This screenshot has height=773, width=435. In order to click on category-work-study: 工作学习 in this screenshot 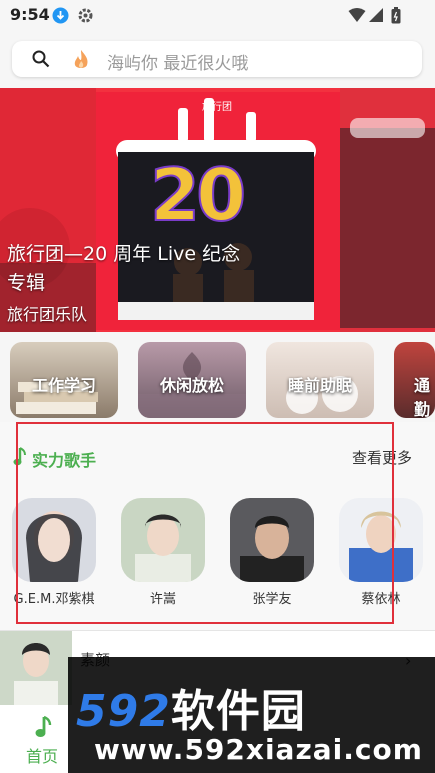, I will do `click(64, 380)`.